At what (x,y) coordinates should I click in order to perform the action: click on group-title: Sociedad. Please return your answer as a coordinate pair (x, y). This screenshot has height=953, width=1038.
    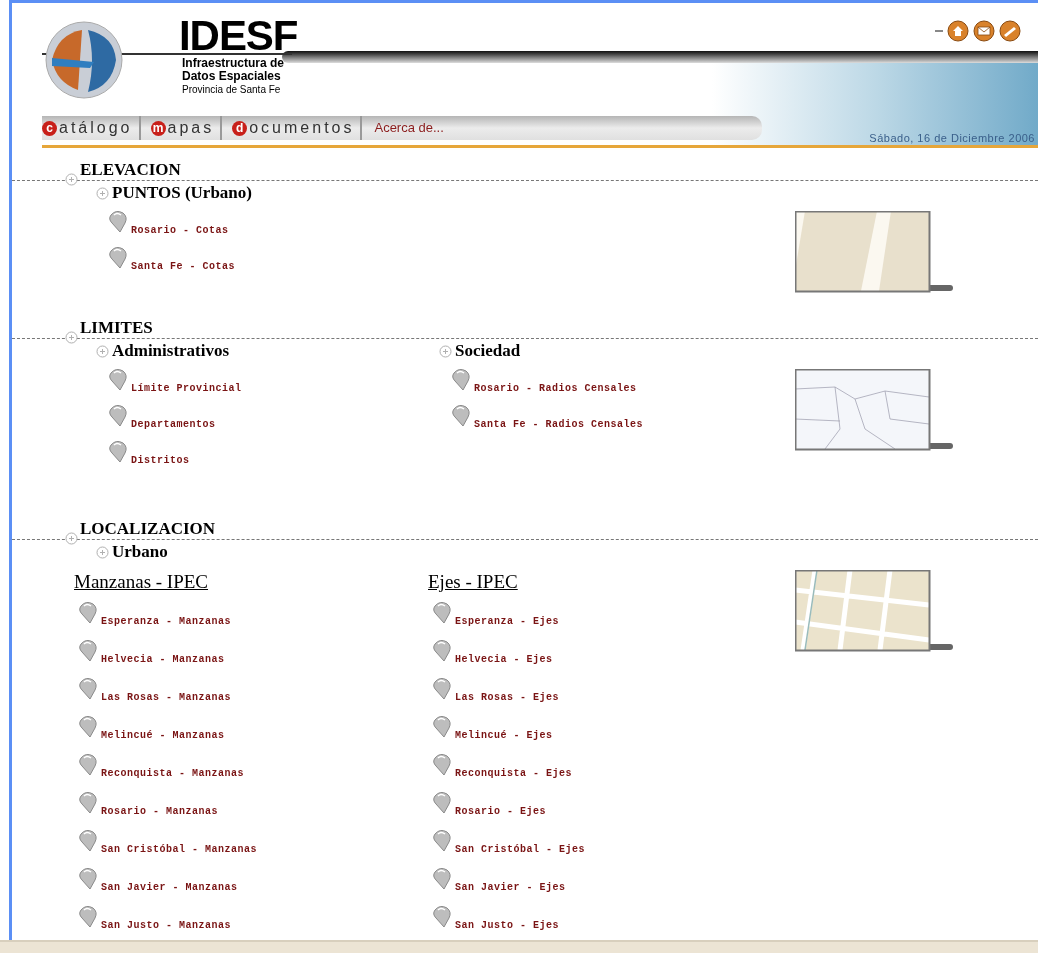
    Looking at the image, I should click on (488, 351).